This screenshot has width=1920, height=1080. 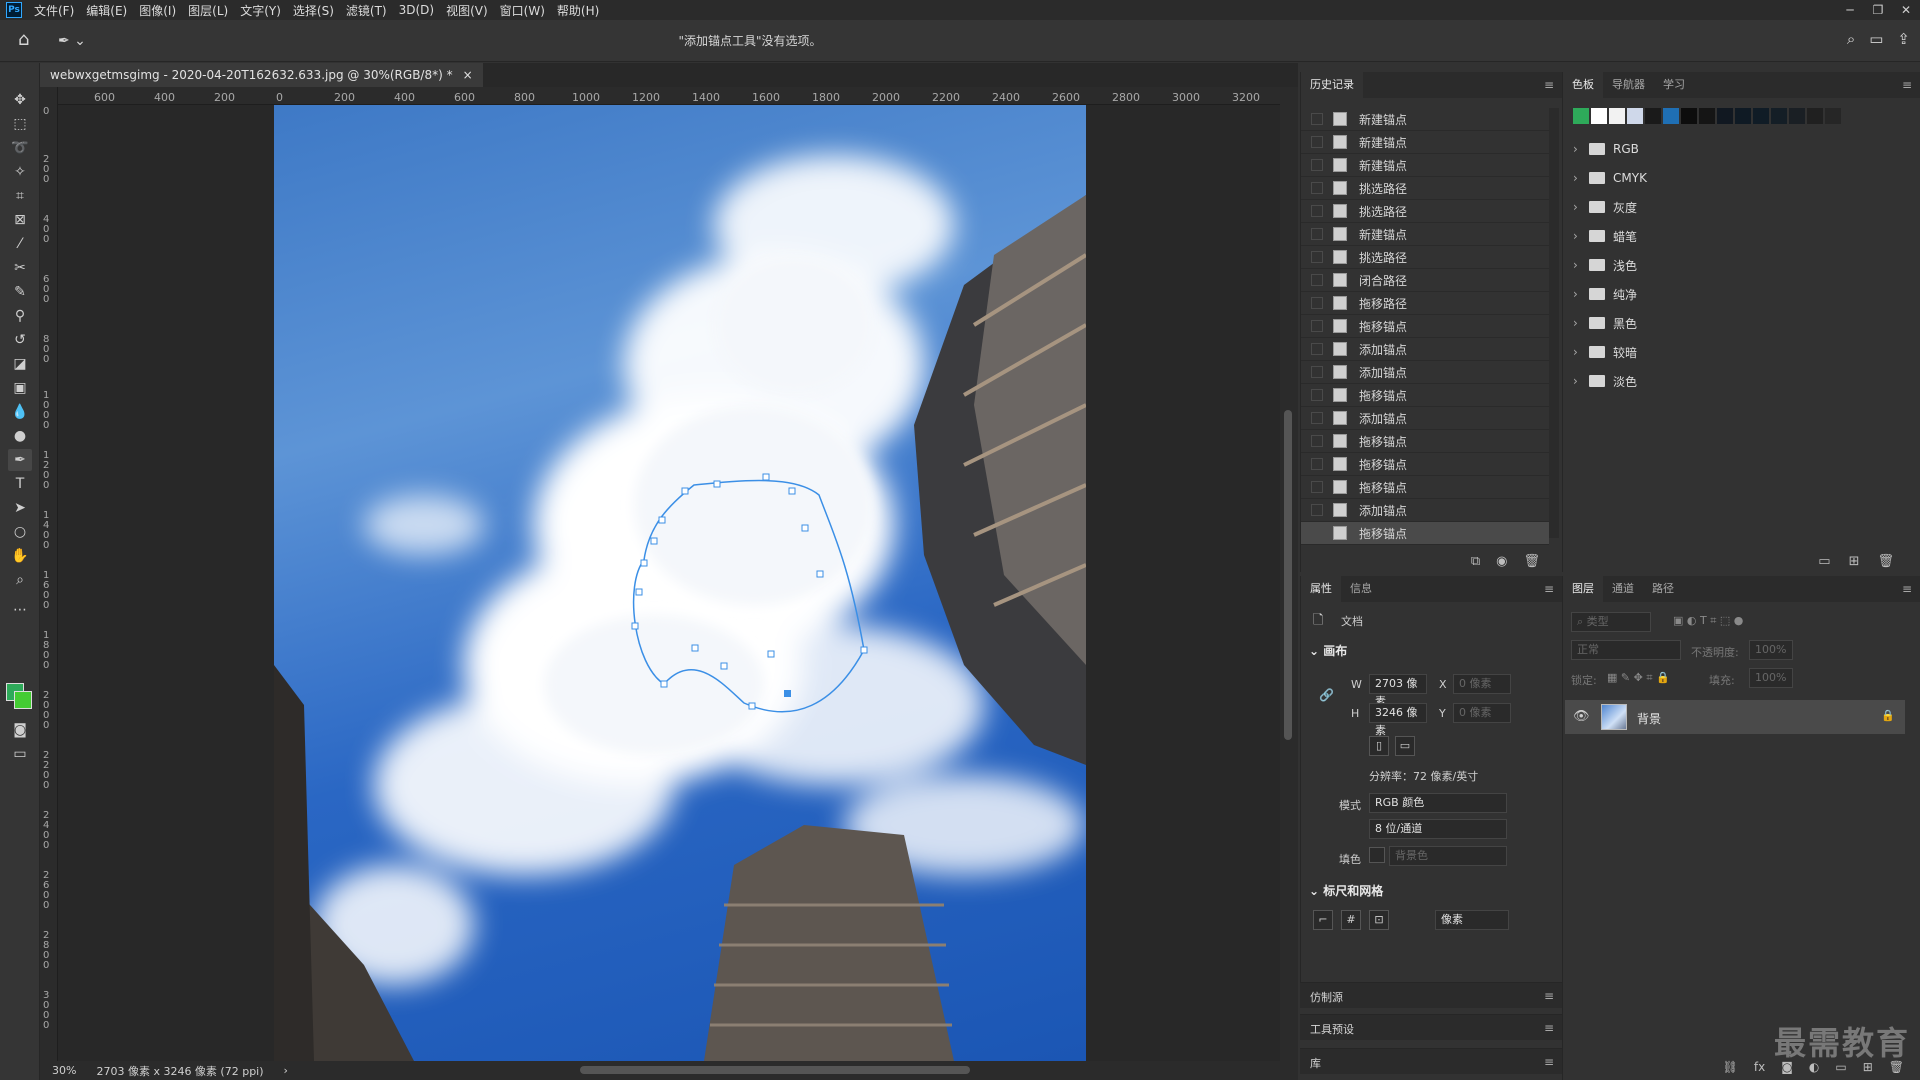 I want to click on share-icon: ⇪, so click(x=1903, y=39).